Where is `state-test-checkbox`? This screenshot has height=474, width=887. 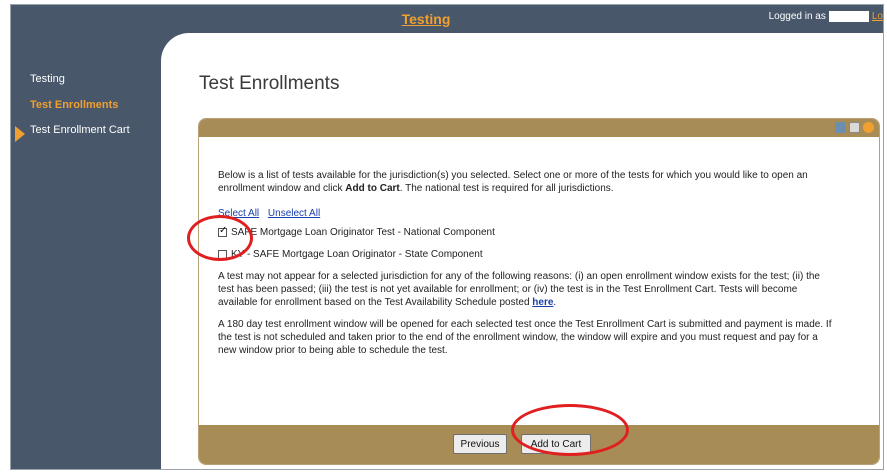
state-test-checkbox is located at coordinates (222, 254).